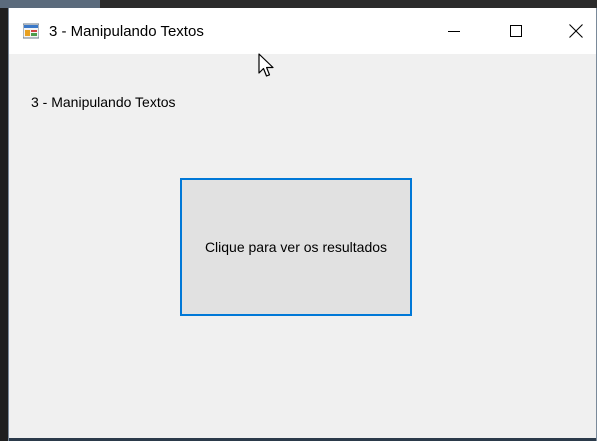 The height and width of the screenshot is (441, 597). I want to click on maximize-button, so click(516, 31).